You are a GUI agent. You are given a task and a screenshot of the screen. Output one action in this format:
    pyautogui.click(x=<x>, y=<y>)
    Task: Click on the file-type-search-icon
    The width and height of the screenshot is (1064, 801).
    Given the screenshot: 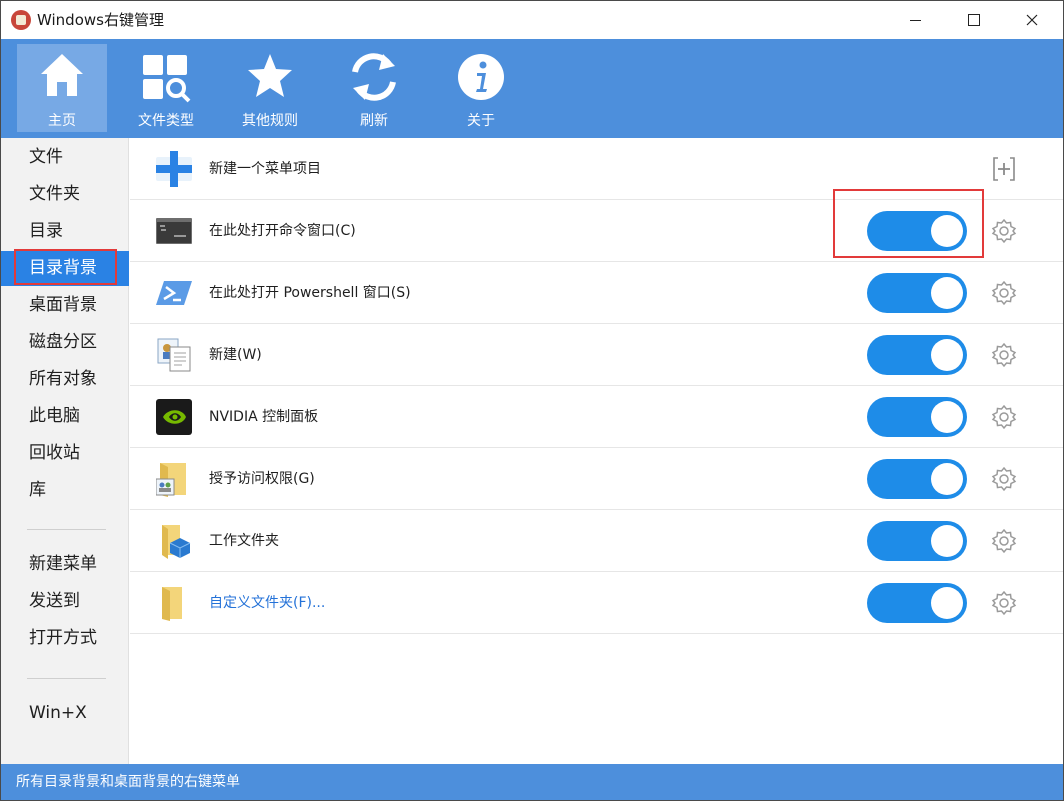 What is the action you would take?
    pyautogui.click(x=167, y=79)
    